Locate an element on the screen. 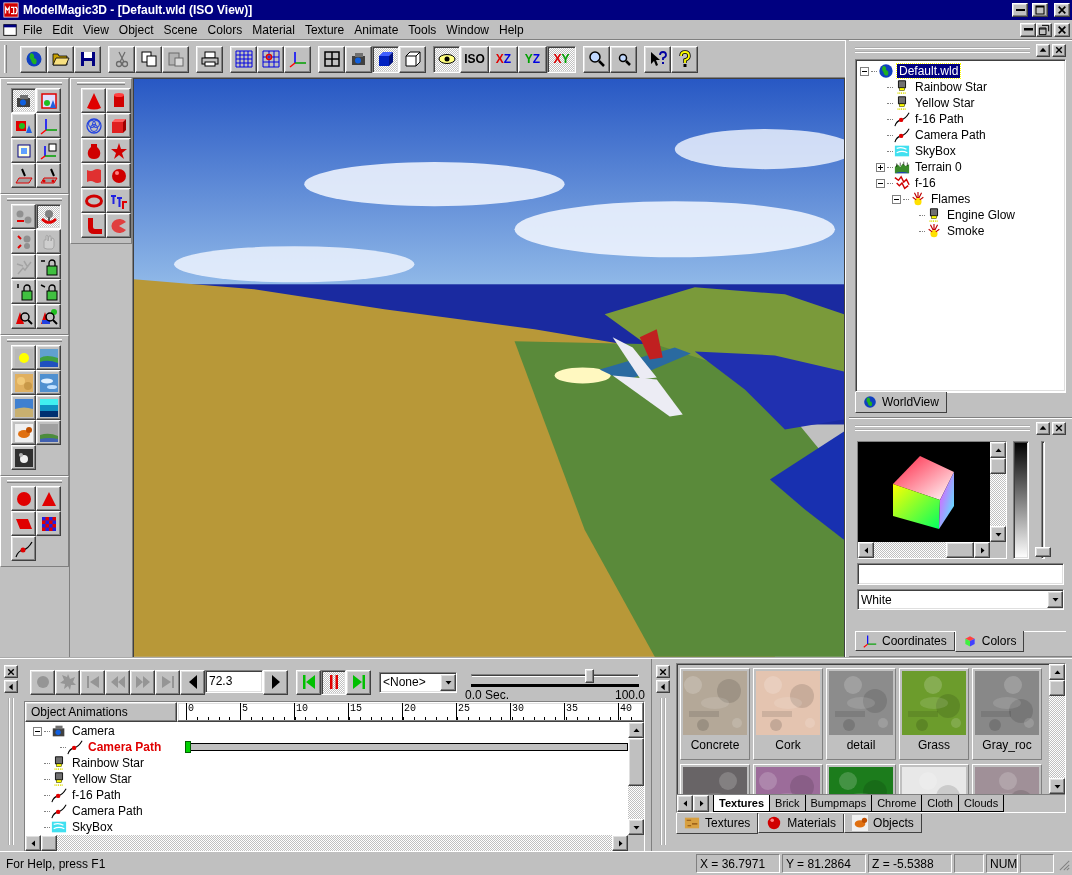 This screenshot has height=875, width=1072. texture-tile: Gray_roc is located at coordinates (1007, 714).